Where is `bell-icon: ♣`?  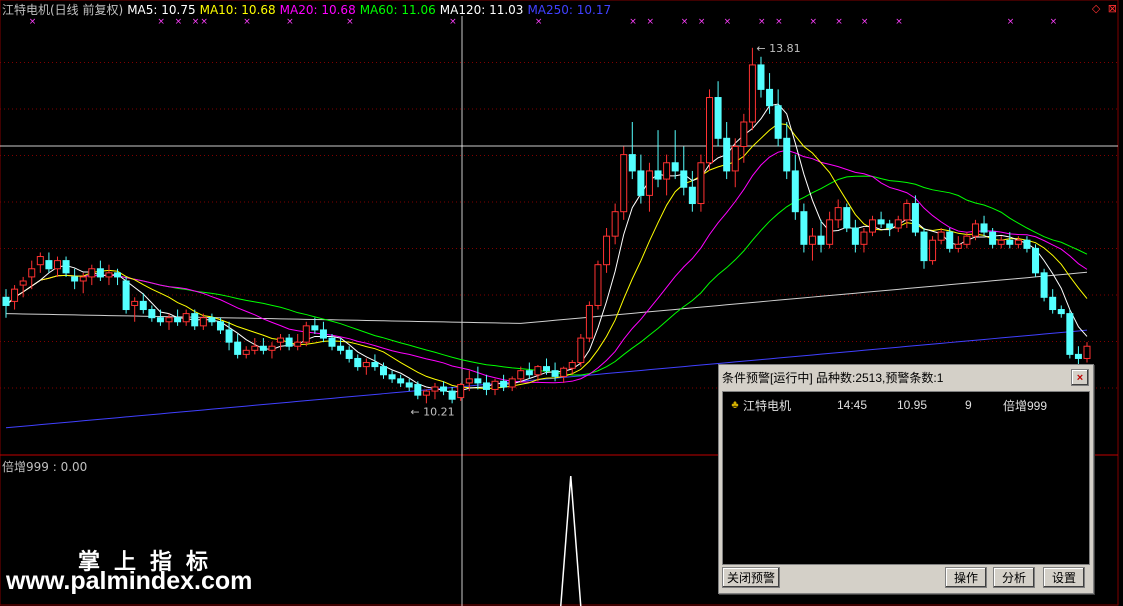 bell-icon: ♣ is located at coordinates (735, 405).